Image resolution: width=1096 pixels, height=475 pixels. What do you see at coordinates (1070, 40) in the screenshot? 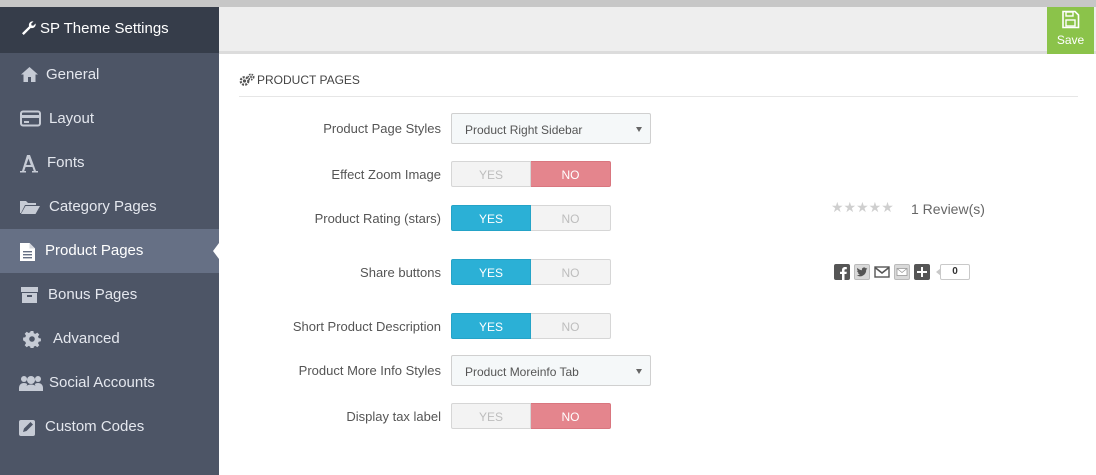
I see `save-label: Save` at bounding box center [1070, 40].